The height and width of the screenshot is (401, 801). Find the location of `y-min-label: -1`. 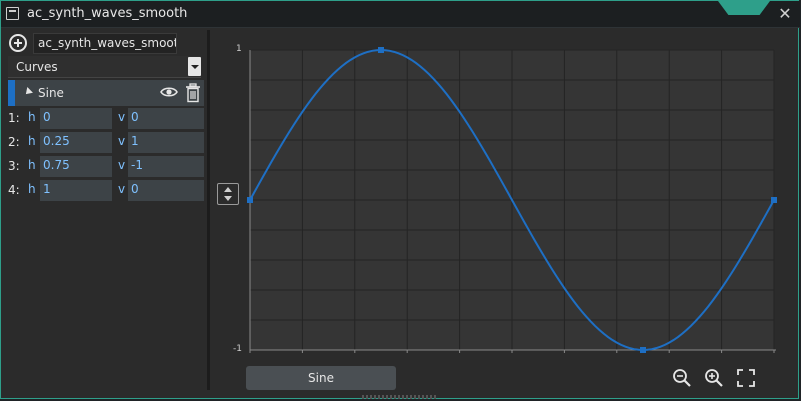

y-min-label: -1 is located at coordinates (237, 349).